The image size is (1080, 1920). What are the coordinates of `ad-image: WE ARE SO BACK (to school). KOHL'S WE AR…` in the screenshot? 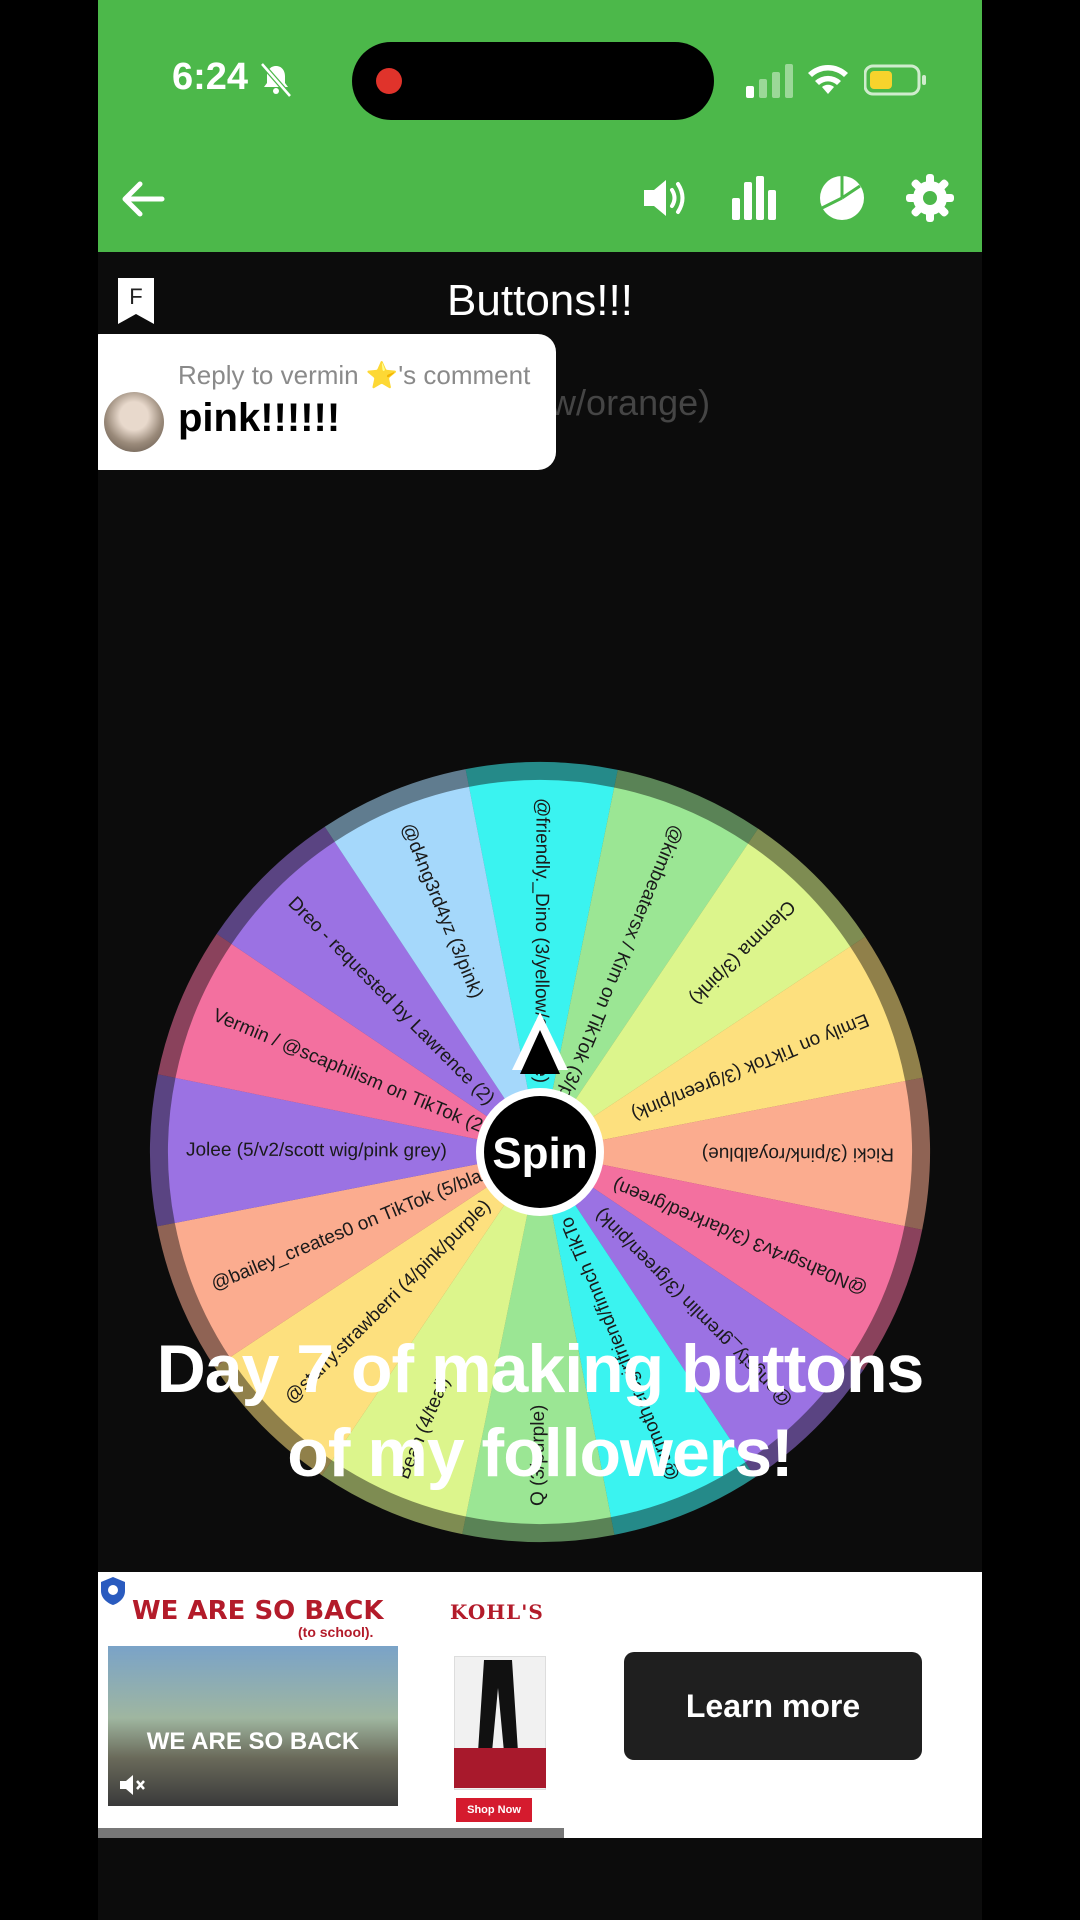 It's located at (331, 1705).